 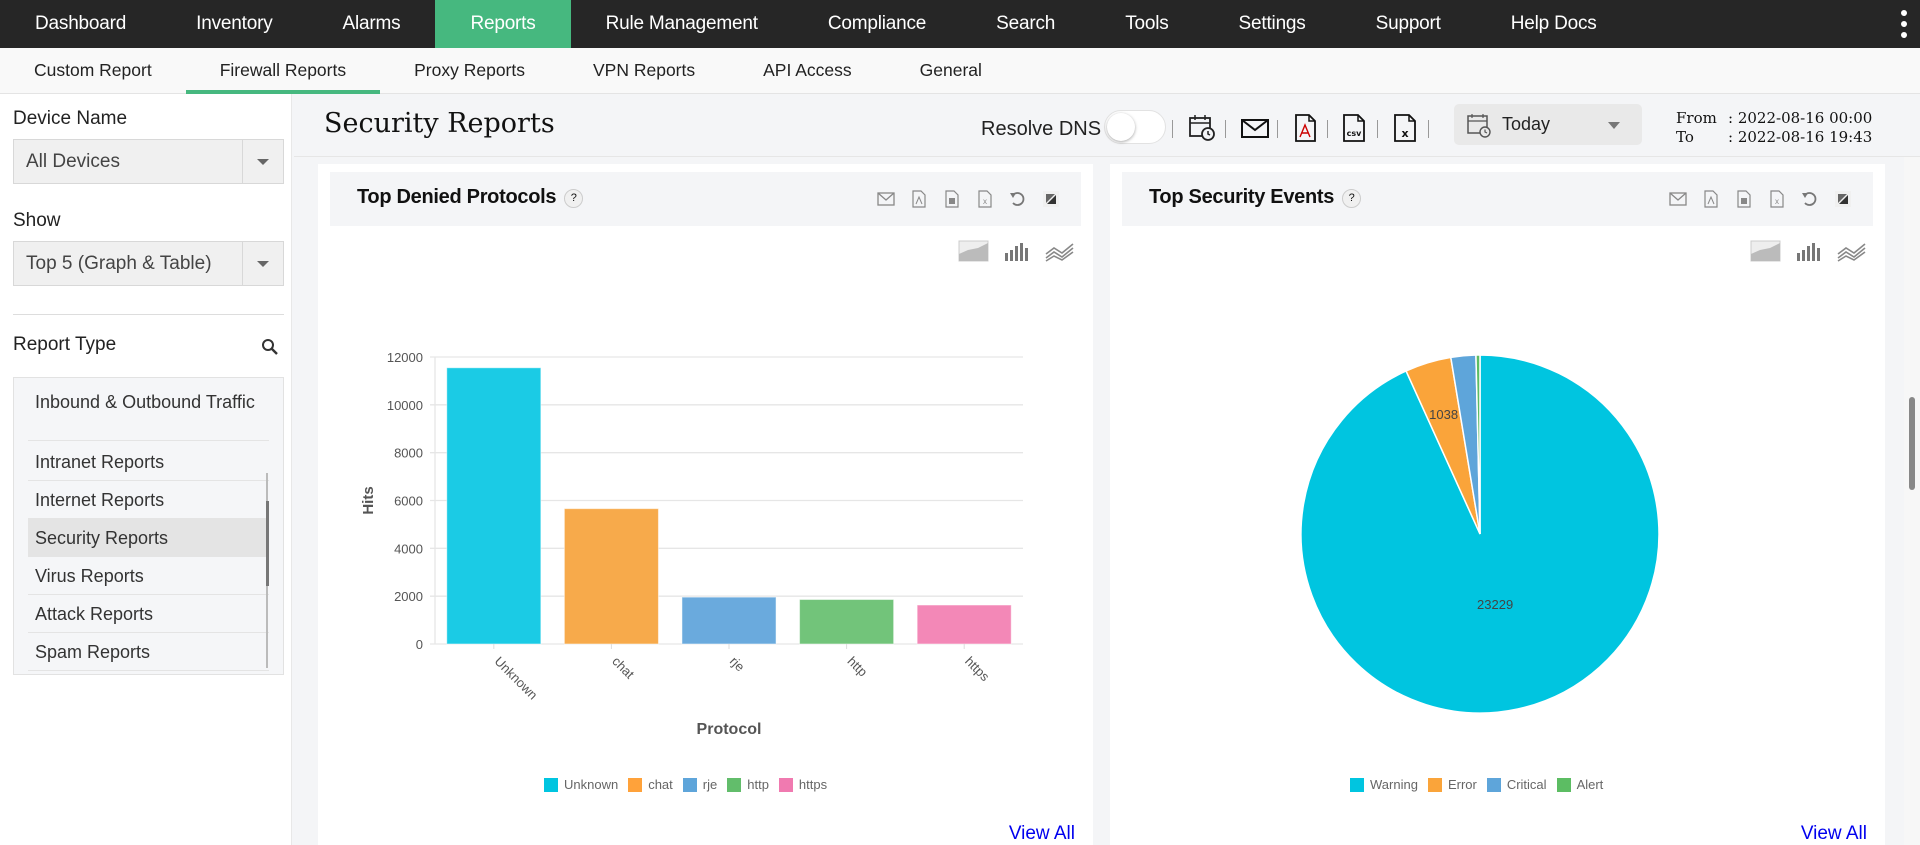 I want to click on list-scrollbar-thumb, so click(x=267, y=543).